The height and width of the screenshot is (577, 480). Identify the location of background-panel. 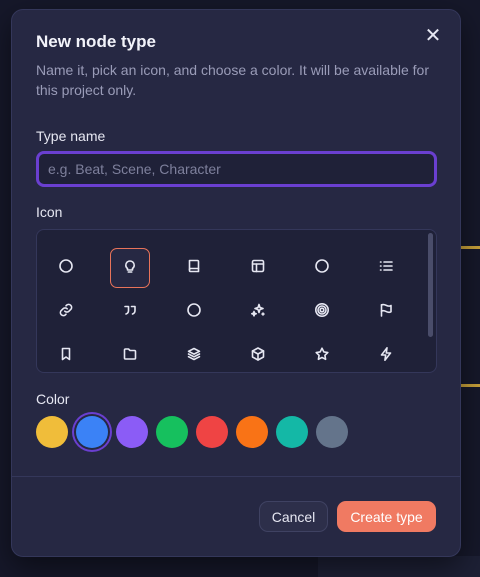
(399, 566).